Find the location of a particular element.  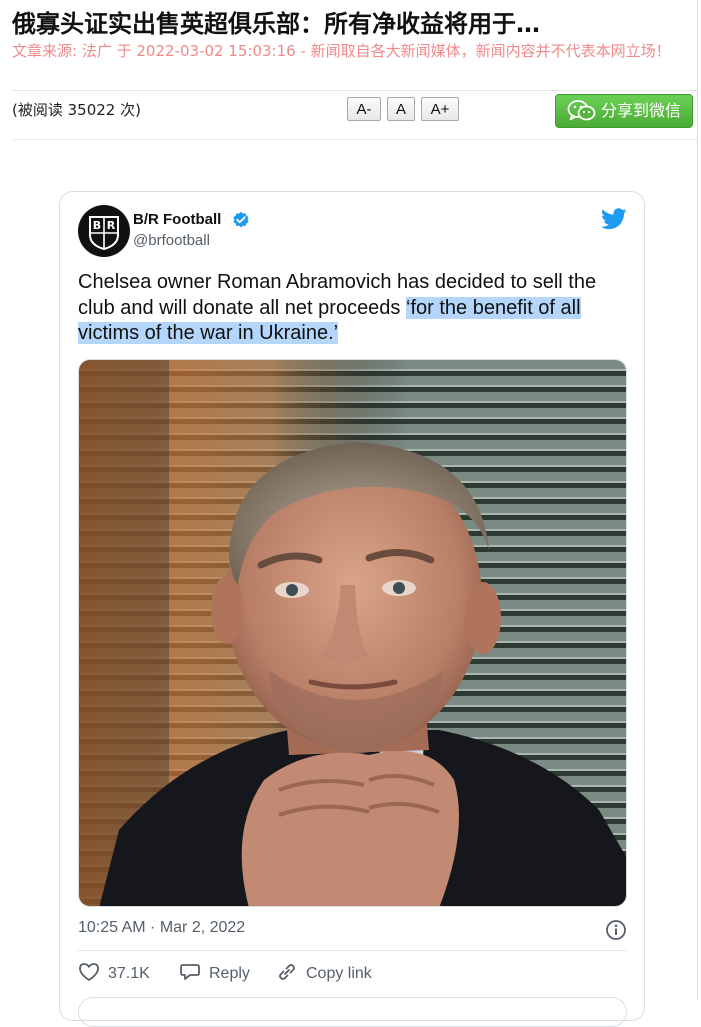

twitter-bird-icon is located at coordinates (614, 221).